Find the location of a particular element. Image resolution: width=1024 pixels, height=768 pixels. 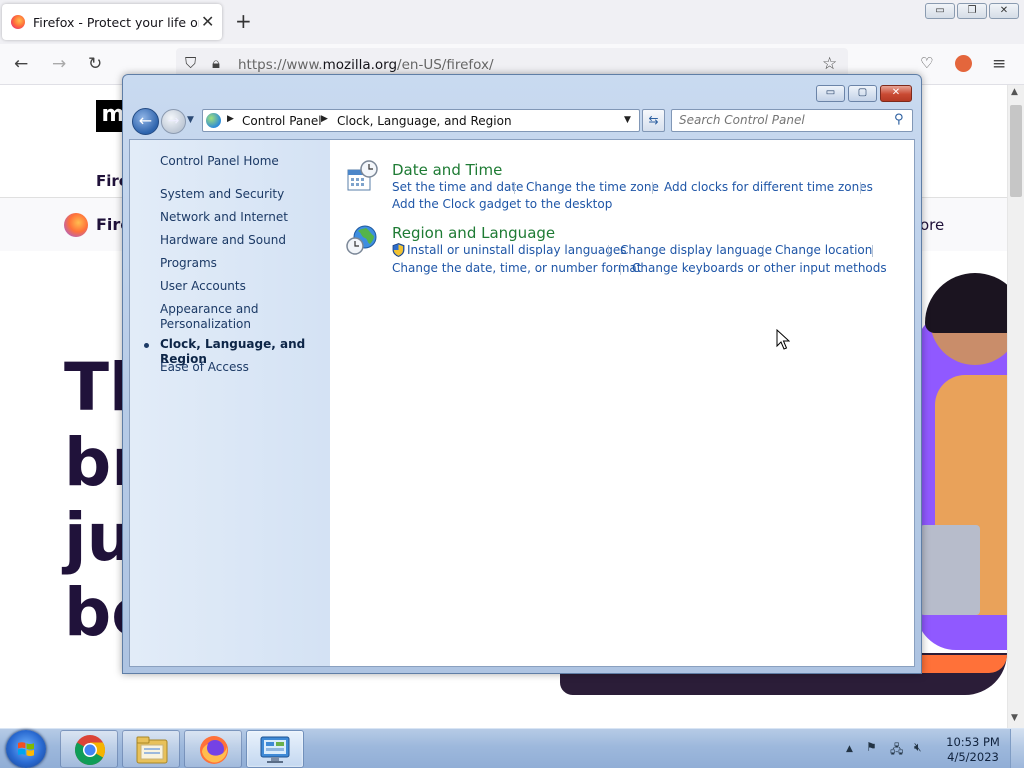

taskbar: ▲ ⚑ 🖧︎ 🔇︎ 10:53 PM 4/5/2023 is located at coordinates (512, 748).